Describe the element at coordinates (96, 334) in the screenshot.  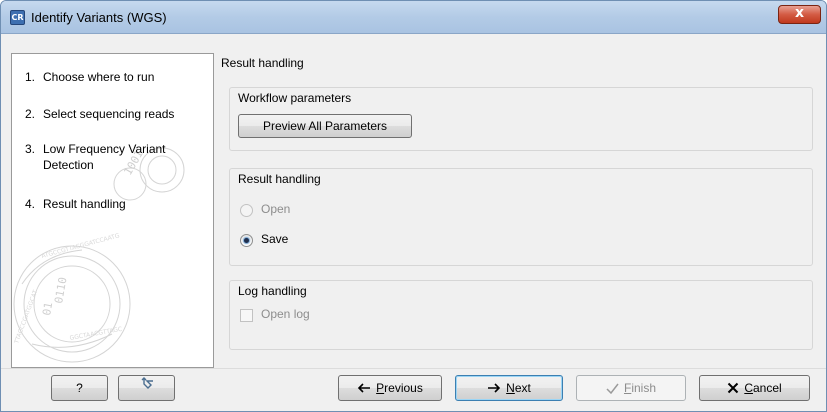
I see `svg-text: GGCTAACGTTAGC` at that location.